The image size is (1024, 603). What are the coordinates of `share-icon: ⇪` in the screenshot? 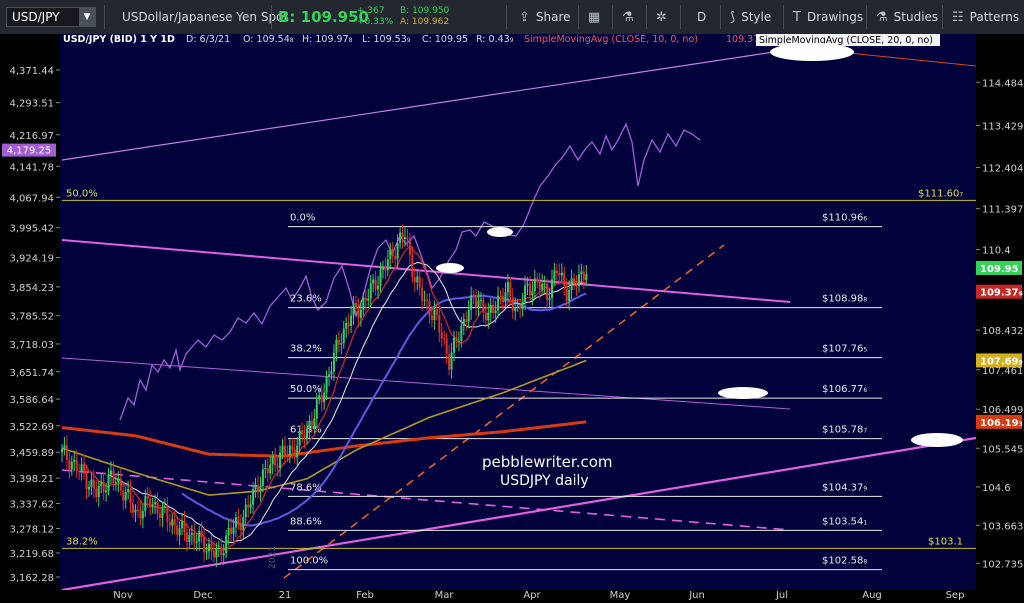 It's located at (524, 17).